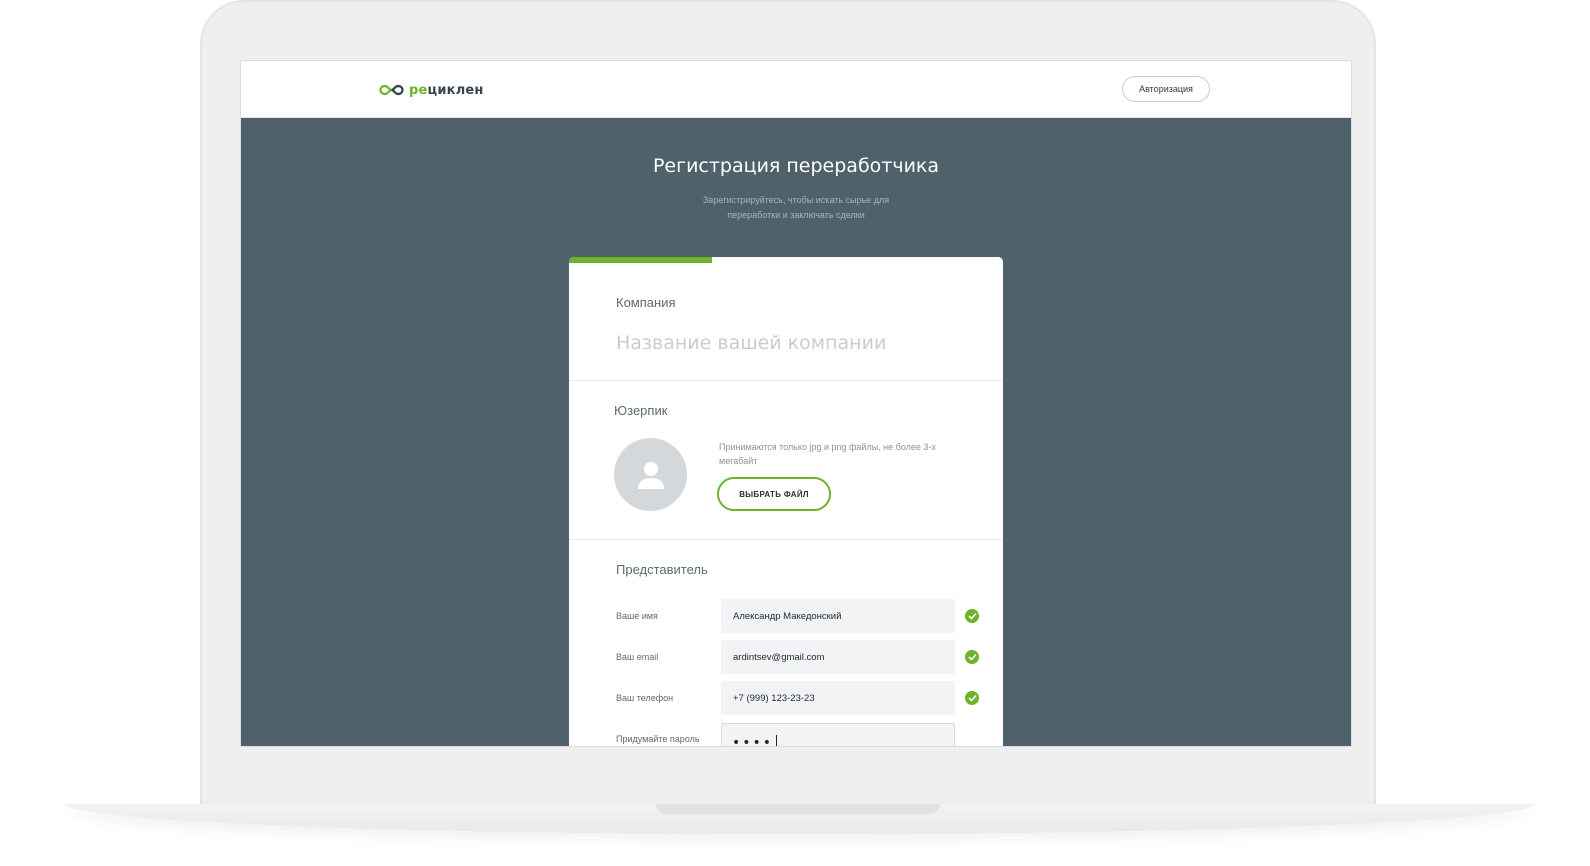 The width and height of the screenshot is (1590, 866). What do you see at coordinates (796, 166) in the screenshot?
I see `page-title: Регистрация переработчика` at bounding box center [796, 166].